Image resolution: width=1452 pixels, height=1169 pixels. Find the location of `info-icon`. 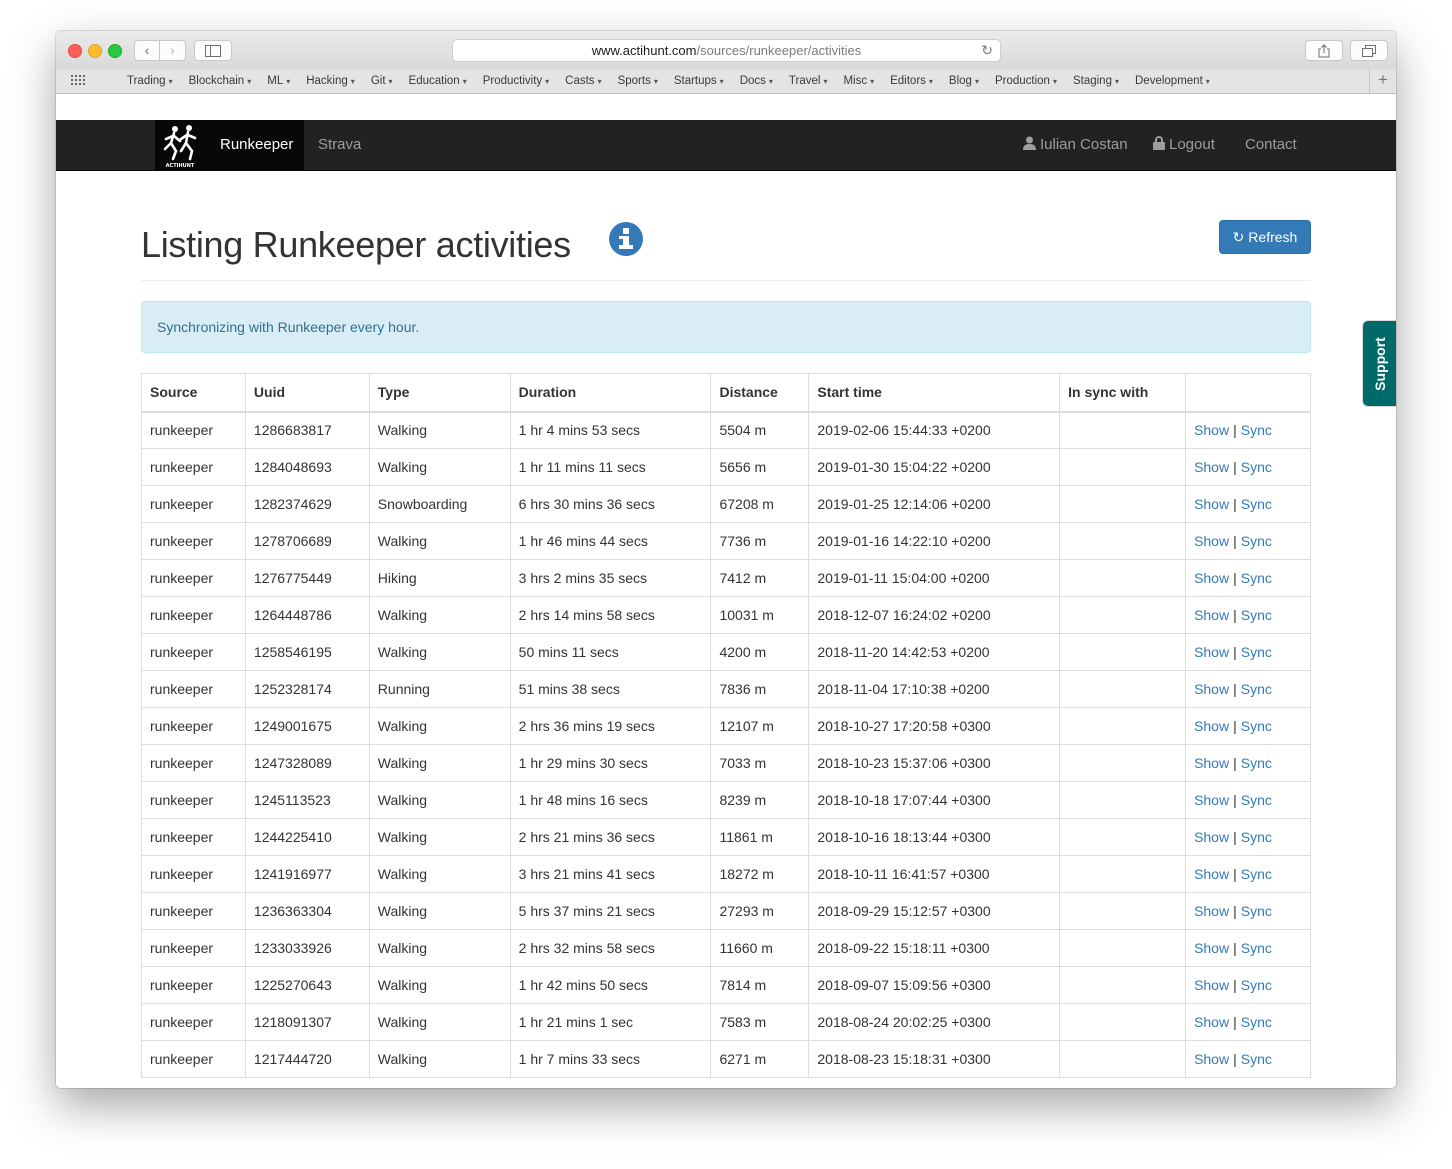

info-icon is located at coordinates (626, 239).